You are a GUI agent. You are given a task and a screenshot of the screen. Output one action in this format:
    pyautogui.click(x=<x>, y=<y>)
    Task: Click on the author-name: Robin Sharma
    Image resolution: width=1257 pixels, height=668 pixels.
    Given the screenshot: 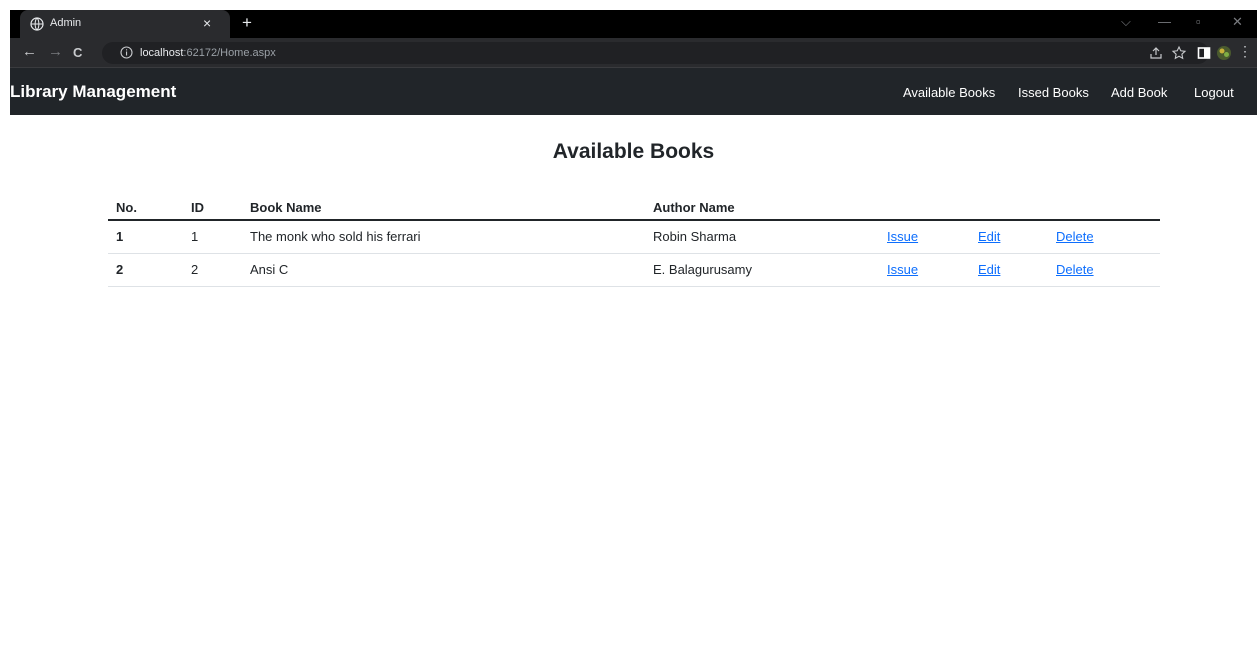 What is the action you would take?
    pyautogui.click(x=762, y=237)
    